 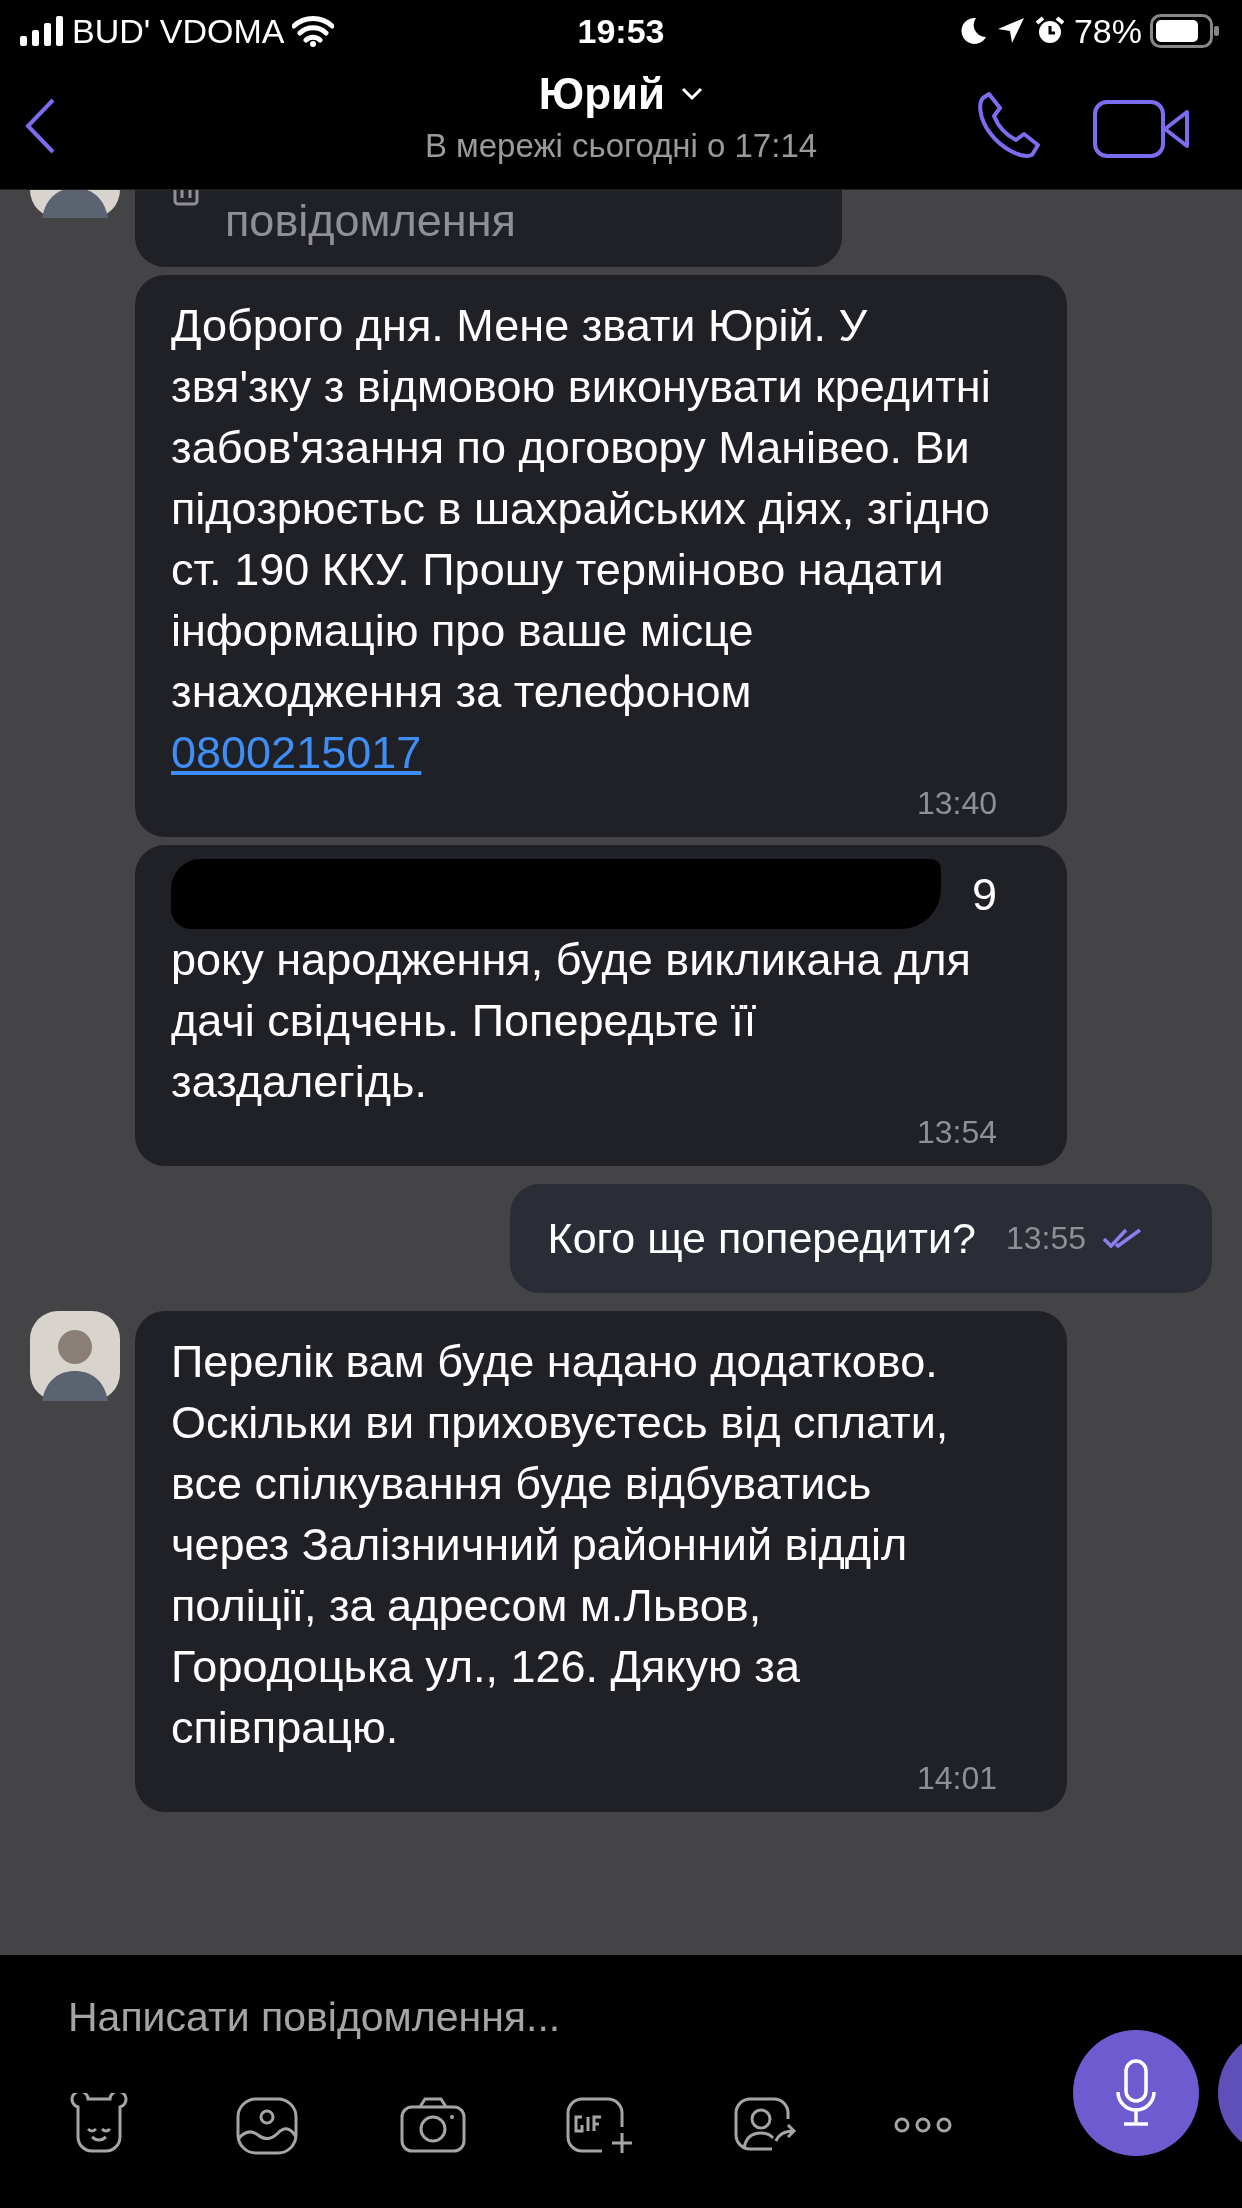 I want to click on message-time: 14:01, so click(x=956, y=1778).